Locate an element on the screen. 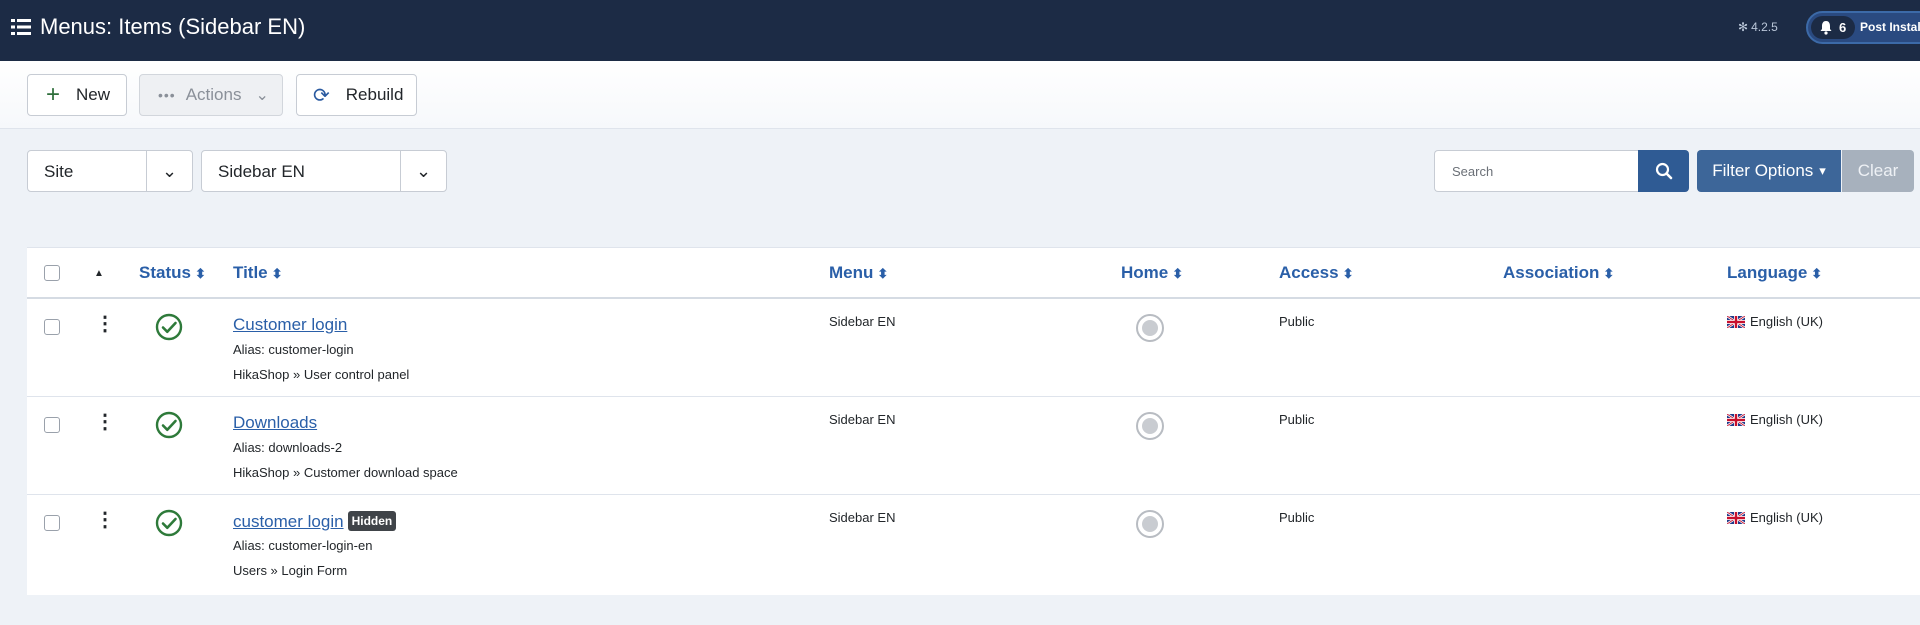 The width and height of the screenshot is (1920, 625). new-button: + New is located at coordinates (77, 95).